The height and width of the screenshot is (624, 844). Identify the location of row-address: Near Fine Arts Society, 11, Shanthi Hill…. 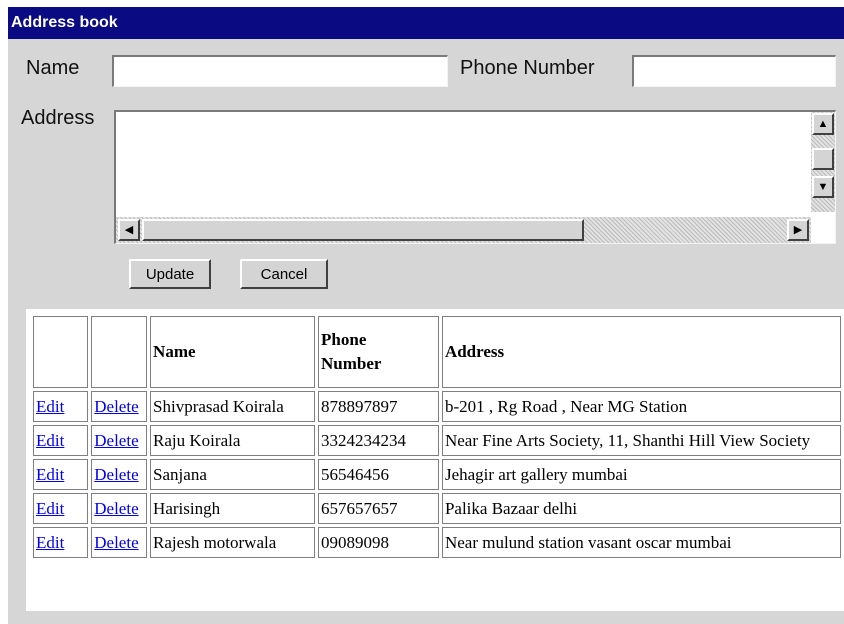
(641, 440).